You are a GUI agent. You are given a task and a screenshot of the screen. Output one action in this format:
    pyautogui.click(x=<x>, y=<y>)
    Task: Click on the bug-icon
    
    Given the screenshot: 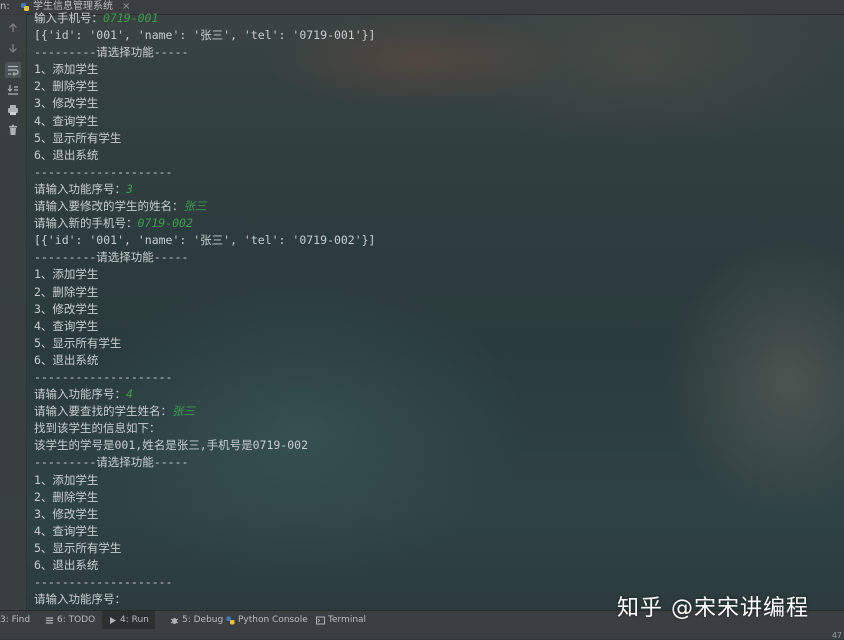 What is the action you would take?
    pyautogui.click(x=174, y=620)
    